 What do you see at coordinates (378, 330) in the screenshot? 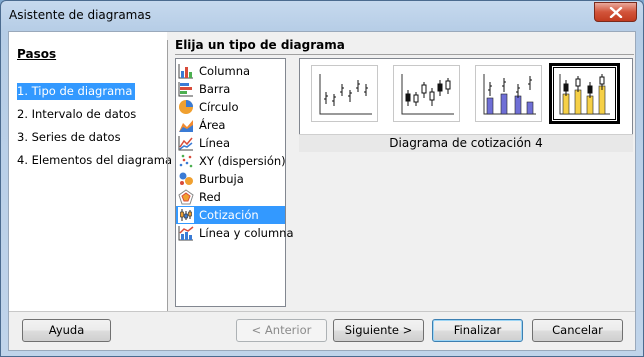
I see `next-button: Siguiente >` at bounding box center [378, 330].